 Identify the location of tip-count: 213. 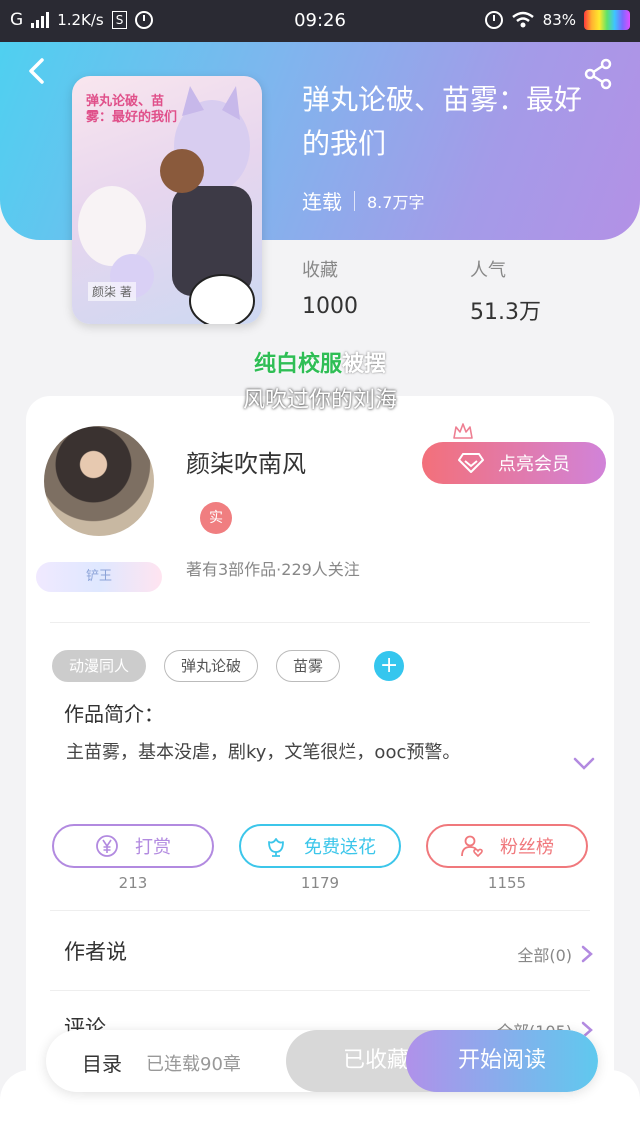
(133, 883).